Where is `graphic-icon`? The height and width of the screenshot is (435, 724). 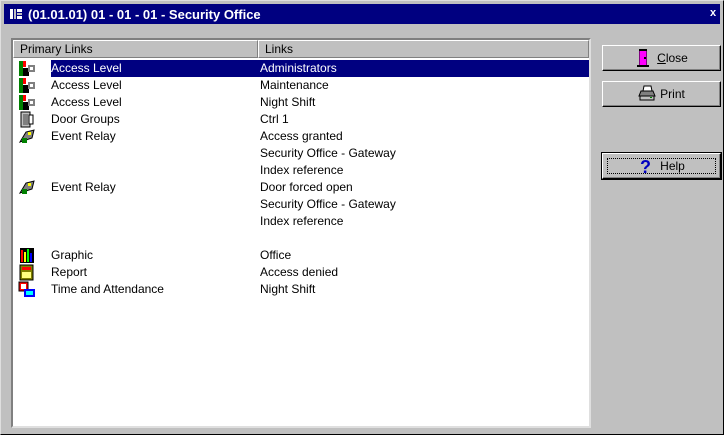 graphic-icon is located at coordinates (27, 255).